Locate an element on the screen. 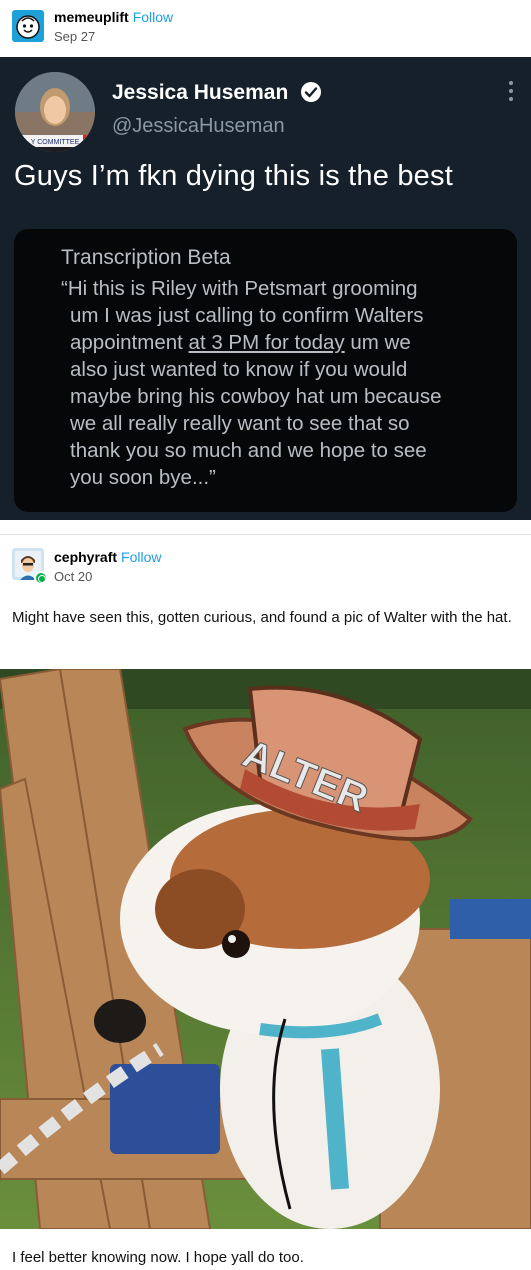  more-options-icon is located at coordinates (511, 93).